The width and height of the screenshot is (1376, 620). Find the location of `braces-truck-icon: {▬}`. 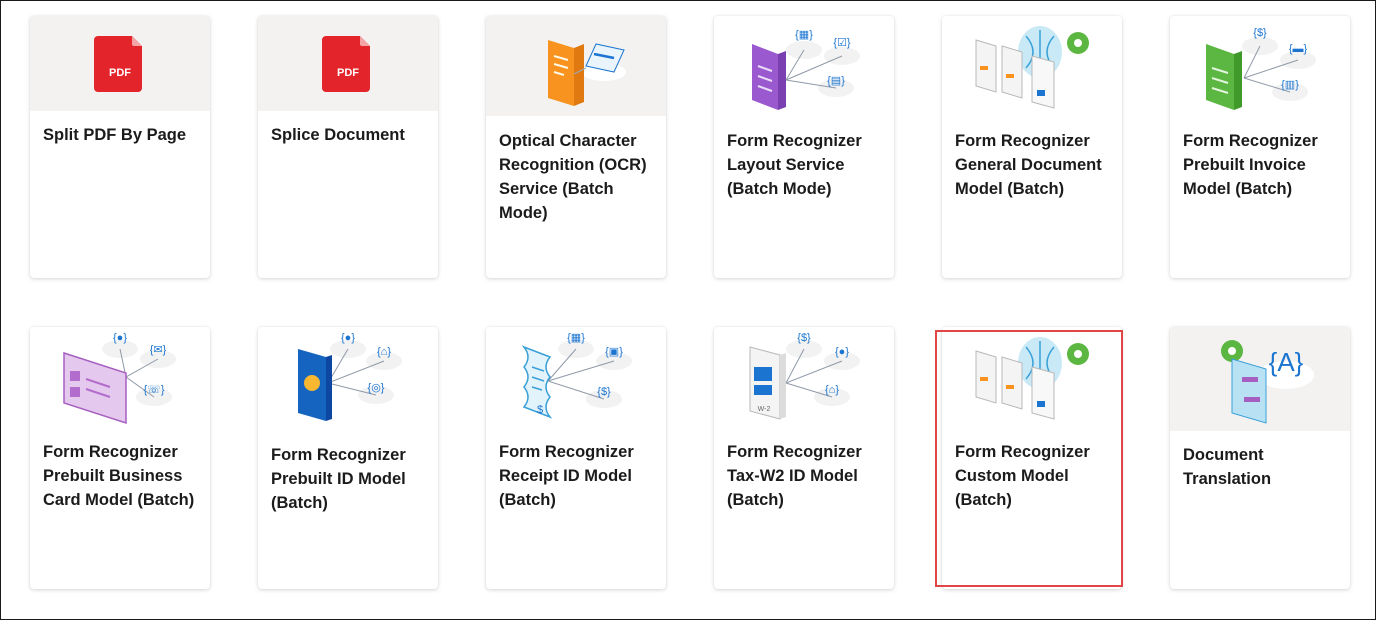

braces-truck-icon: {▬} is located at coordinates (1298, 49).